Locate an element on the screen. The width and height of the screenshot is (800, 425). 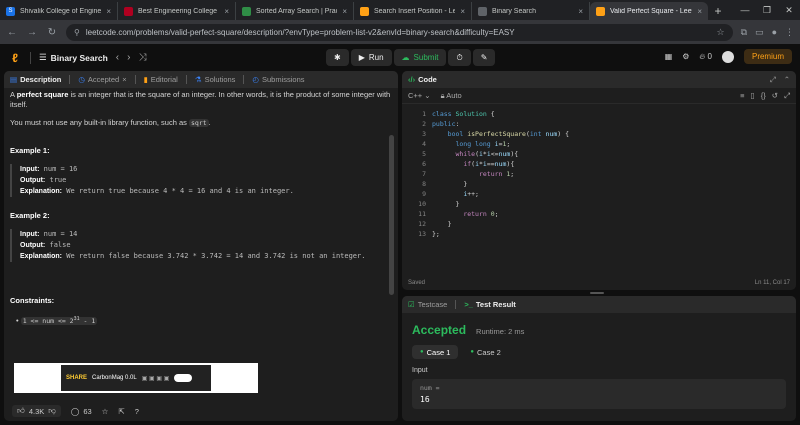
constraints-title: Constraints: is located at coordinates (32, 300).